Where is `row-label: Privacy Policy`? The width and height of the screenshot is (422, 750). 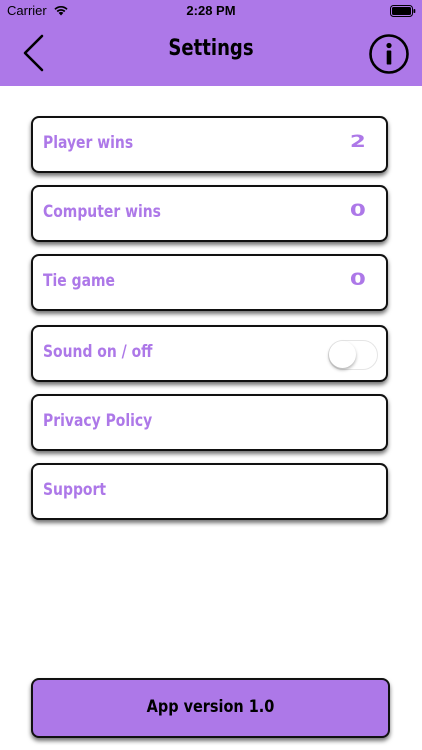
row-label: Privacy Policy is located at coordinates (98, 421).